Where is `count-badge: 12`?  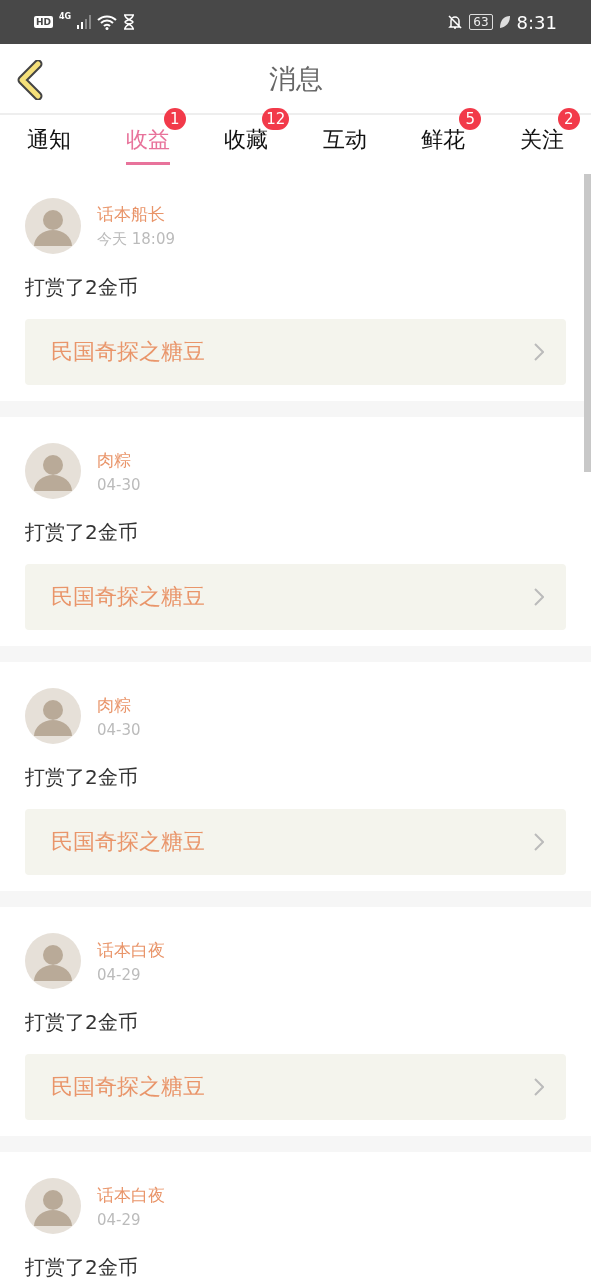 count-badge: 12 is located at coordinates (276, 119).